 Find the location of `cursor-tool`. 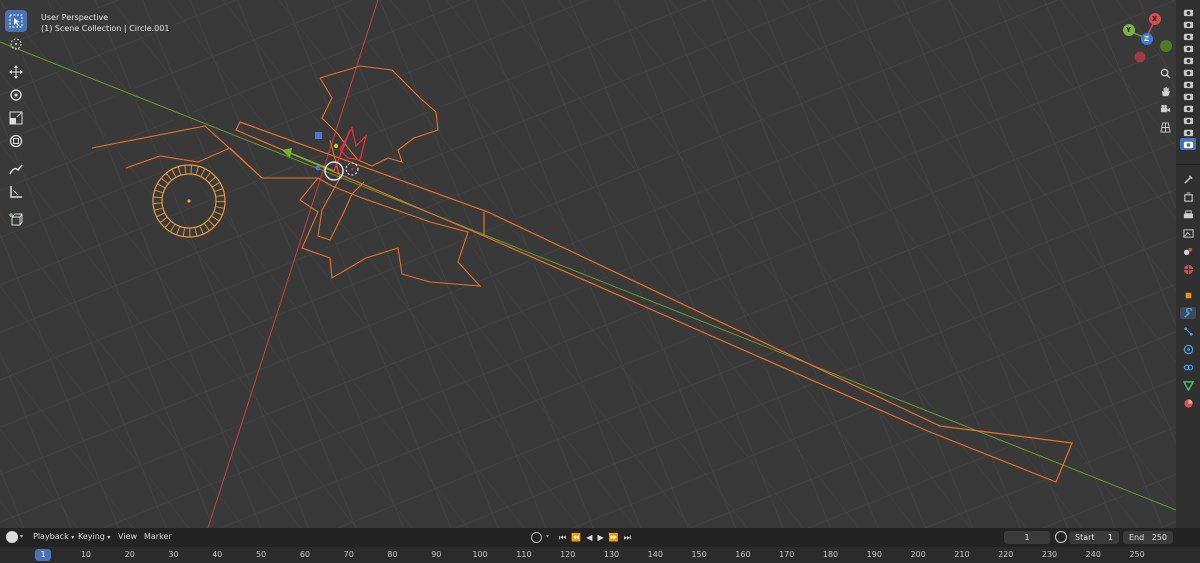

cursor-tool is located at coordinates (16, 44).